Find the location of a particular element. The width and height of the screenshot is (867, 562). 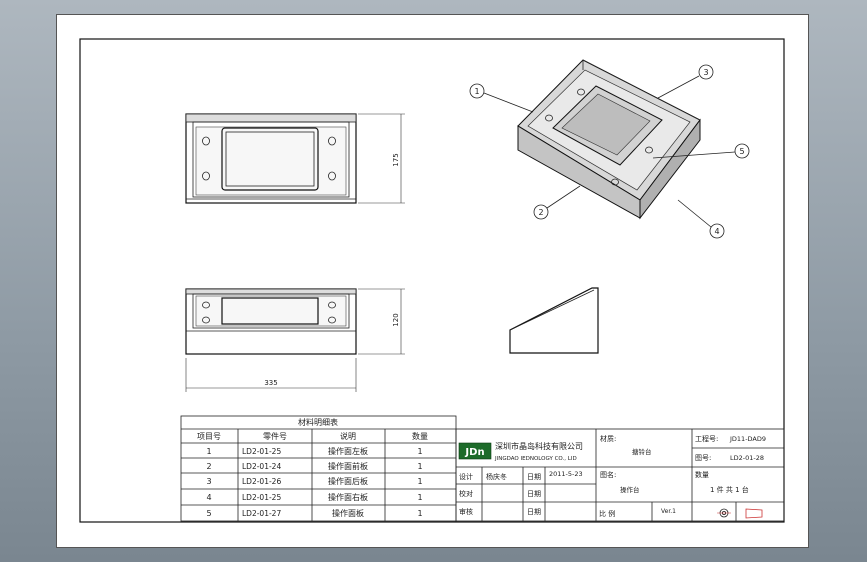

drawing-no-value: LD2-01-28 is located at coordinates (747, 458).